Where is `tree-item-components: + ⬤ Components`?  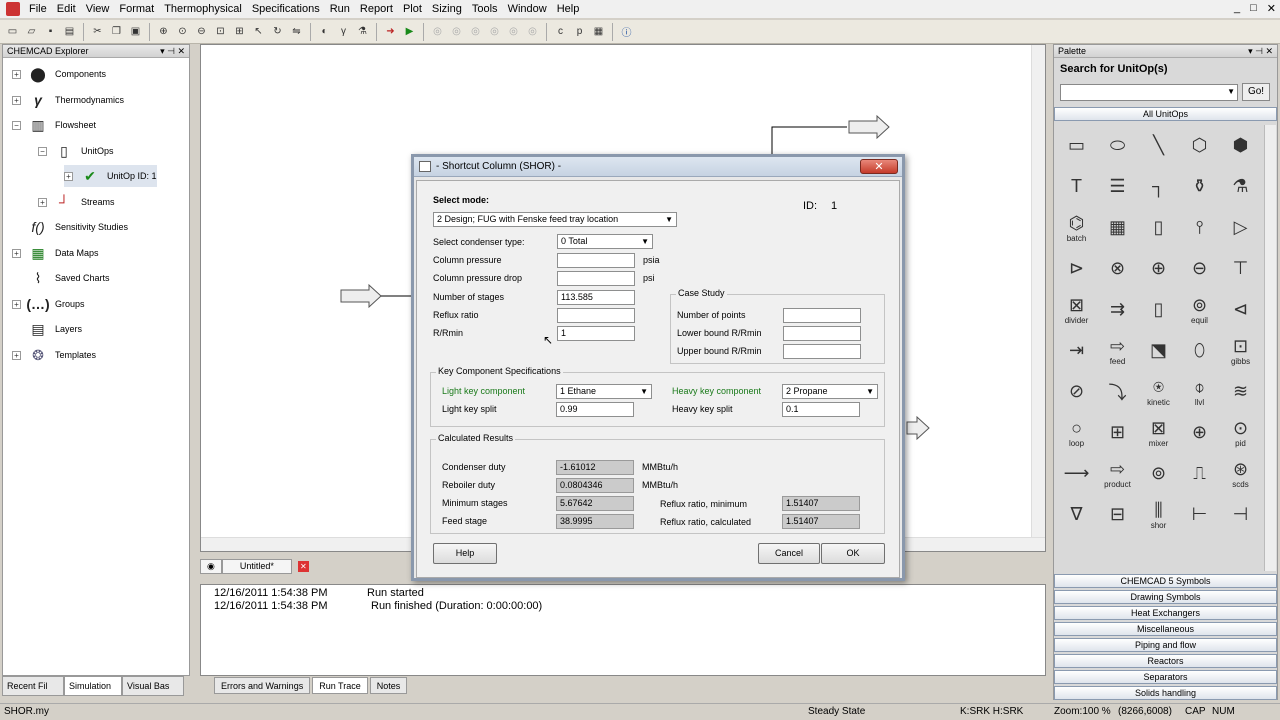 tree-item-components: + ⬤ Components is located at coordinates (59, 74).